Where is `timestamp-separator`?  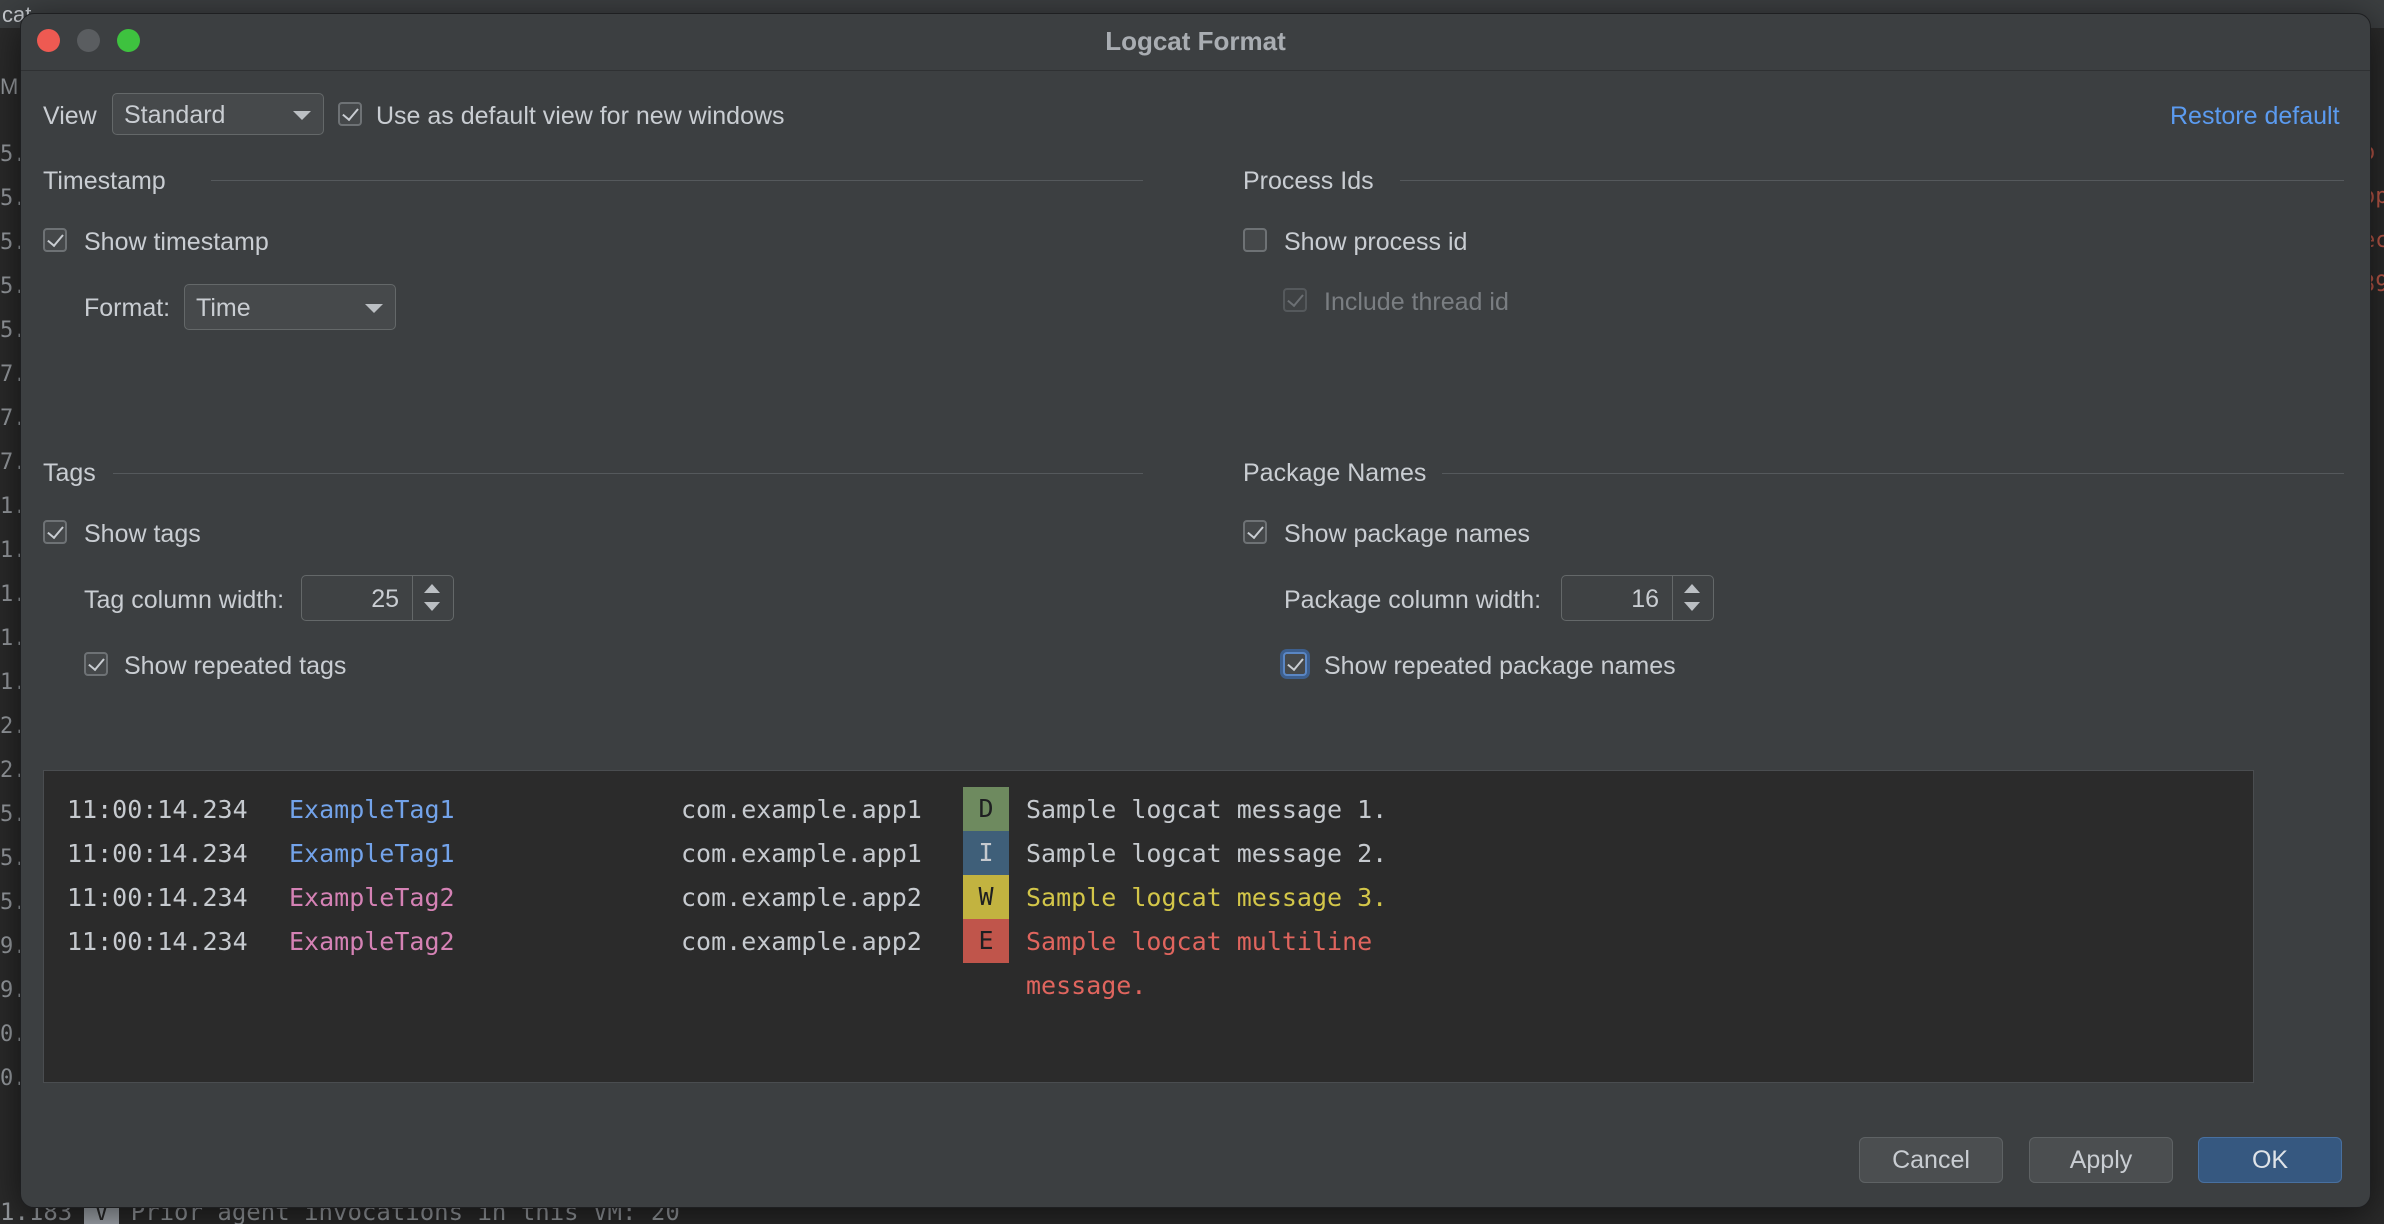
timestamp-separator is located at coordinates (677, 180).